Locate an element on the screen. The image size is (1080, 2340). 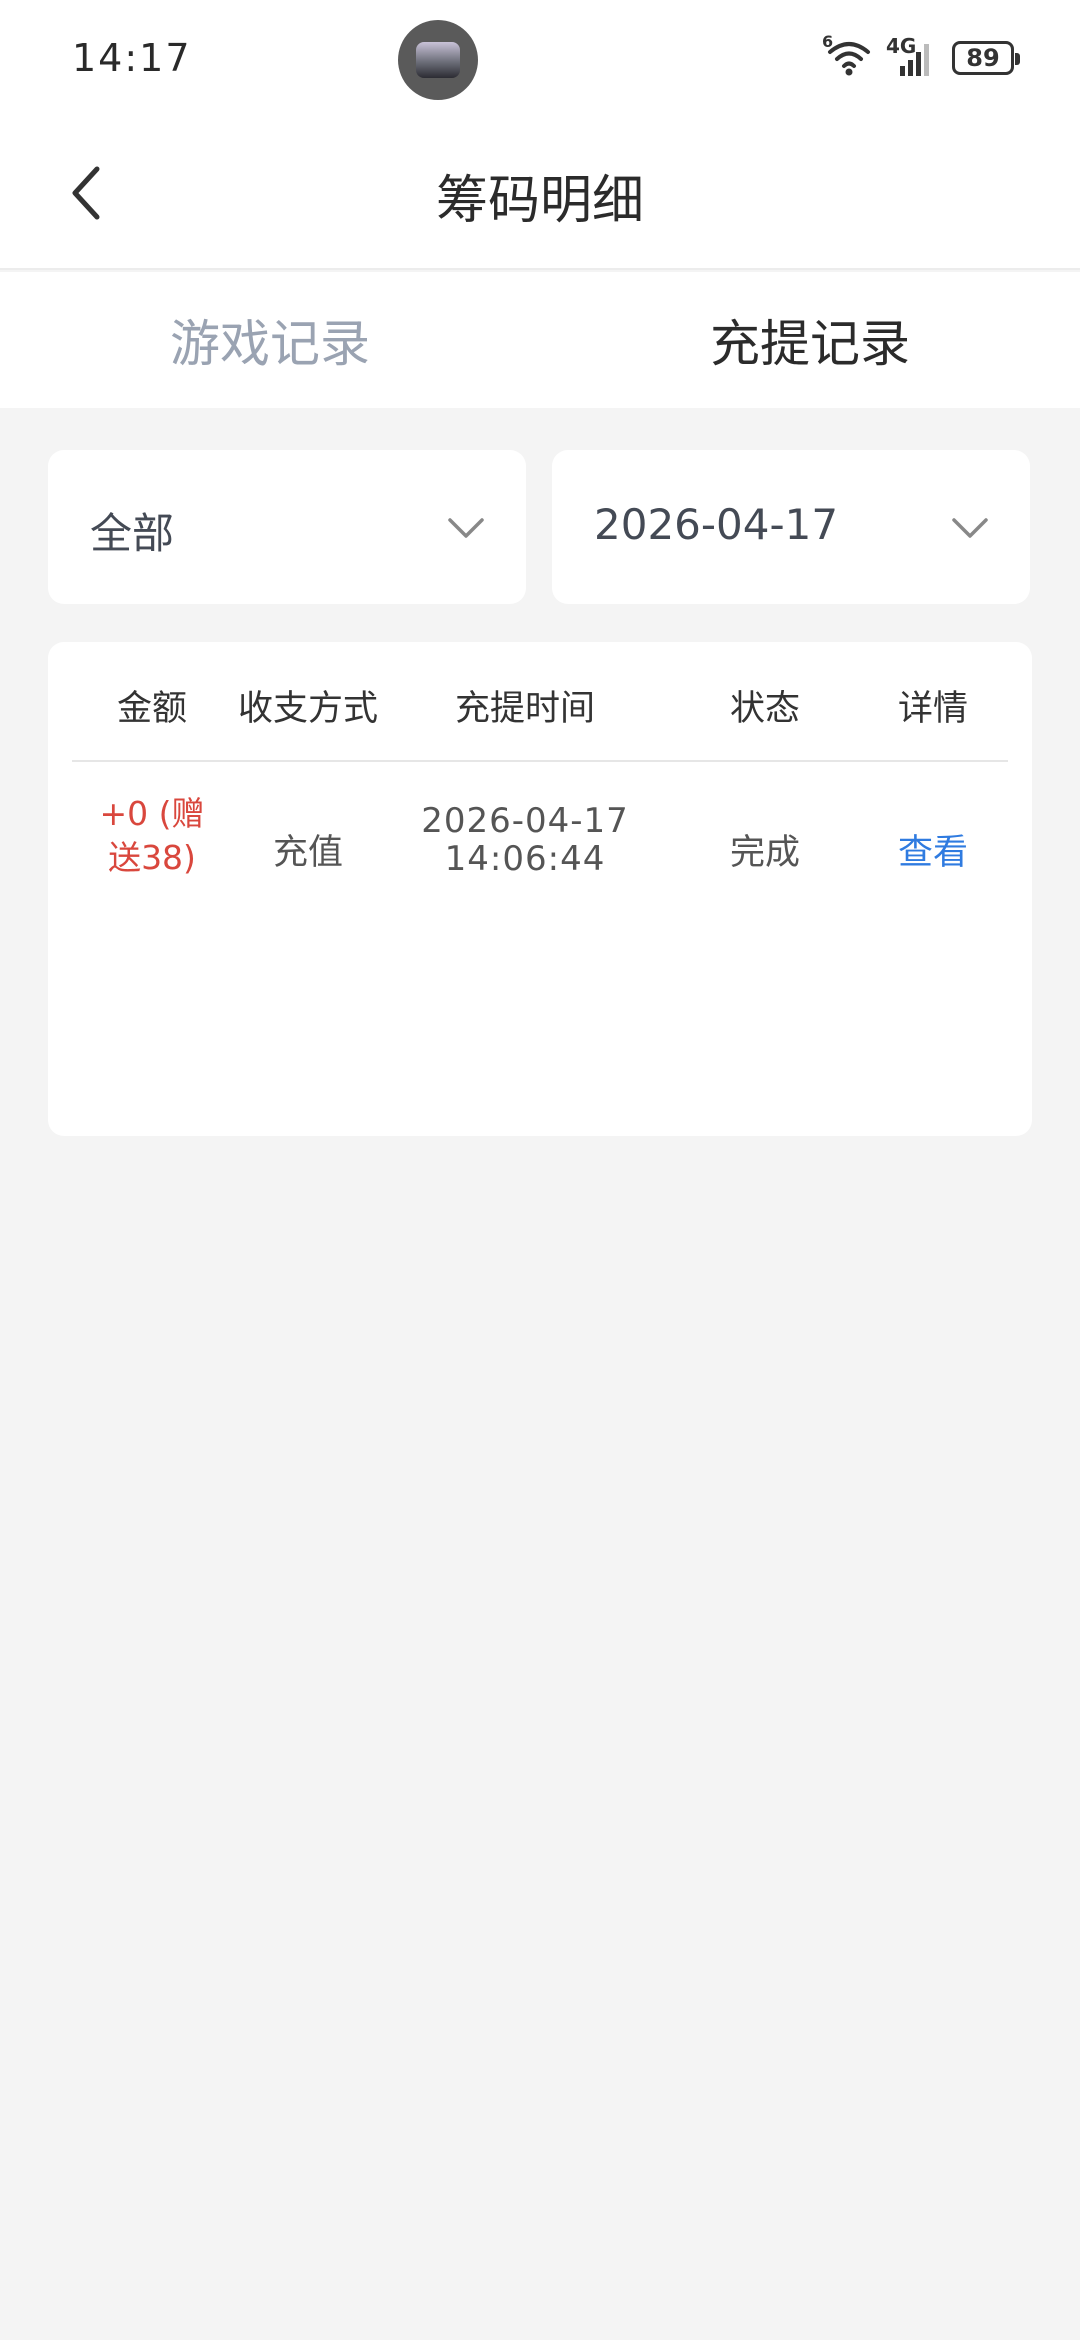
avatar-image is located at coordinates (438, 60).